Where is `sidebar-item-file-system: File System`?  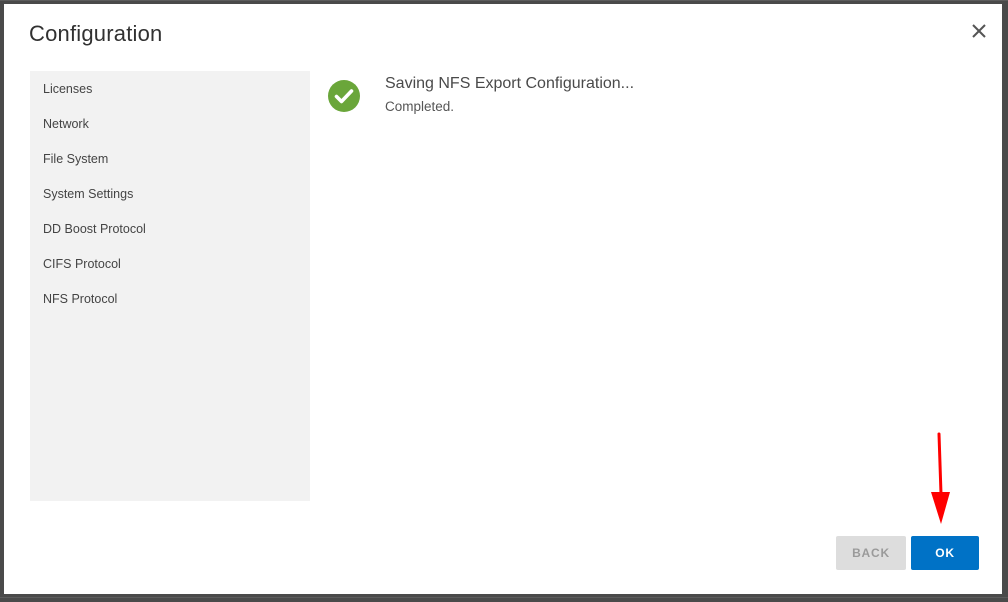 sidebar-item-file-system: File System is located at coordinates (75, 159).